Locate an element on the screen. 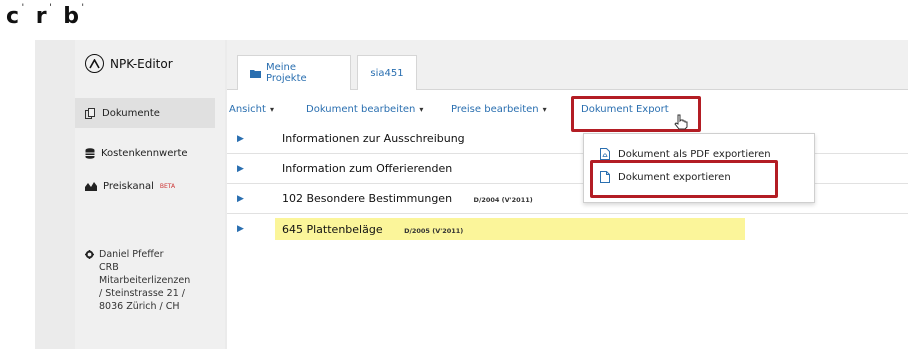 This screenshot has height=349, width=908. sidebar-item-kostenkennwerte: Kostenkennwerte is located at coordinates (145, 153).